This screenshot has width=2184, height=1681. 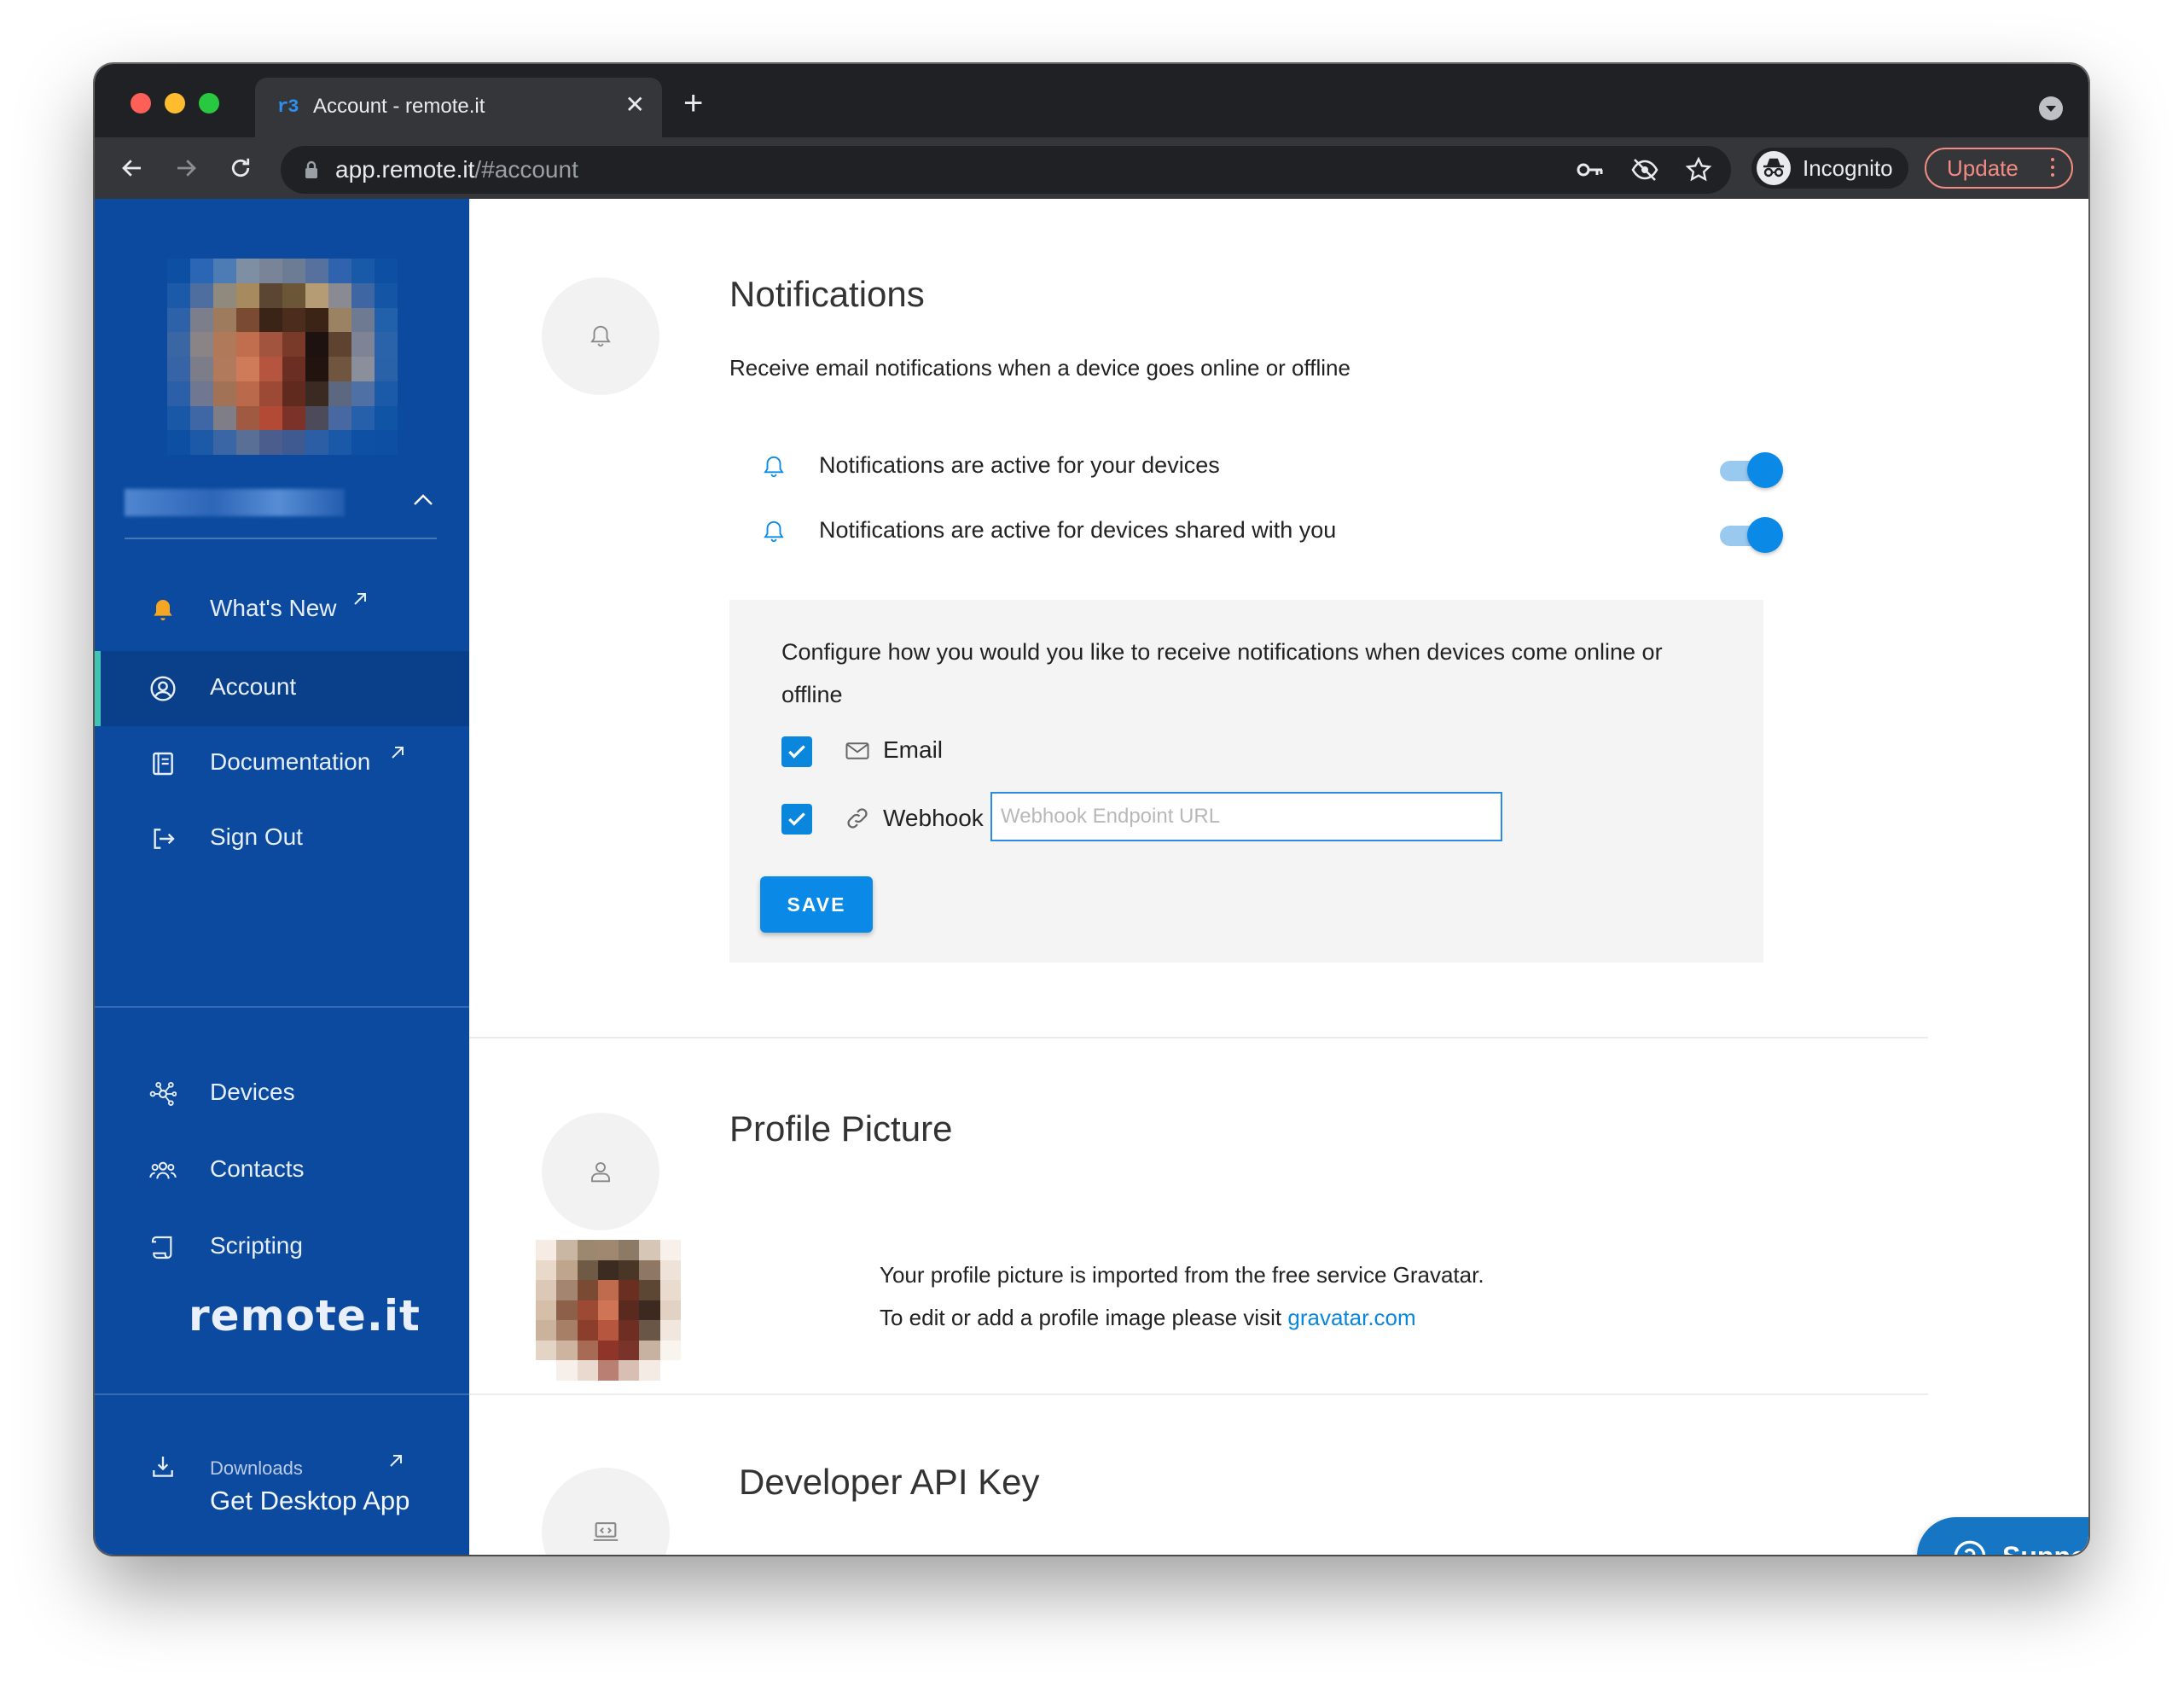 I want to click on star-icon, so click(x=1699, y=169).